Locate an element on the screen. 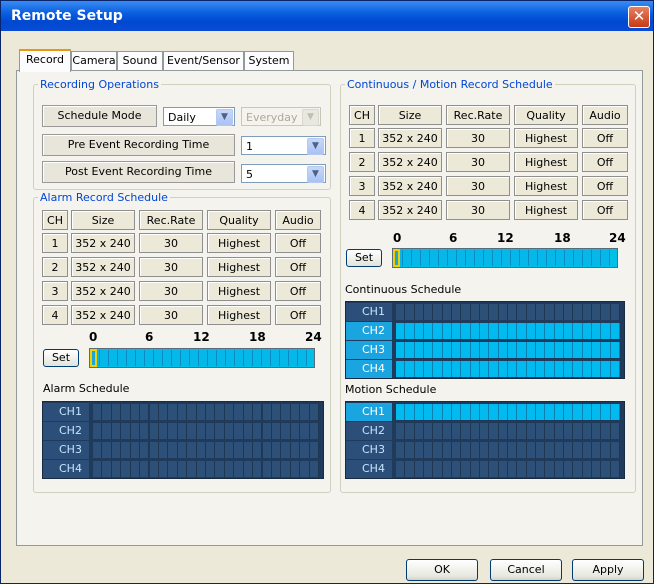 Image resolution: width=654 pixels, height=584 pixels. continuous-time-bar is located at coordinates (505, 258).